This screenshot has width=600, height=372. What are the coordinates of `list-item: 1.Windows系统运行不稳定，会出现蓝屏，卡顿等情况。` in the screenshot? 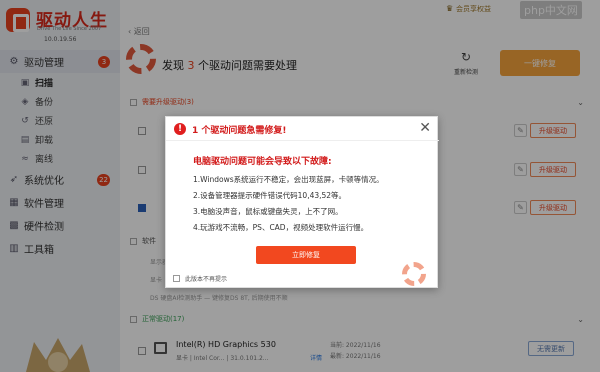 It's located at (288, 179).